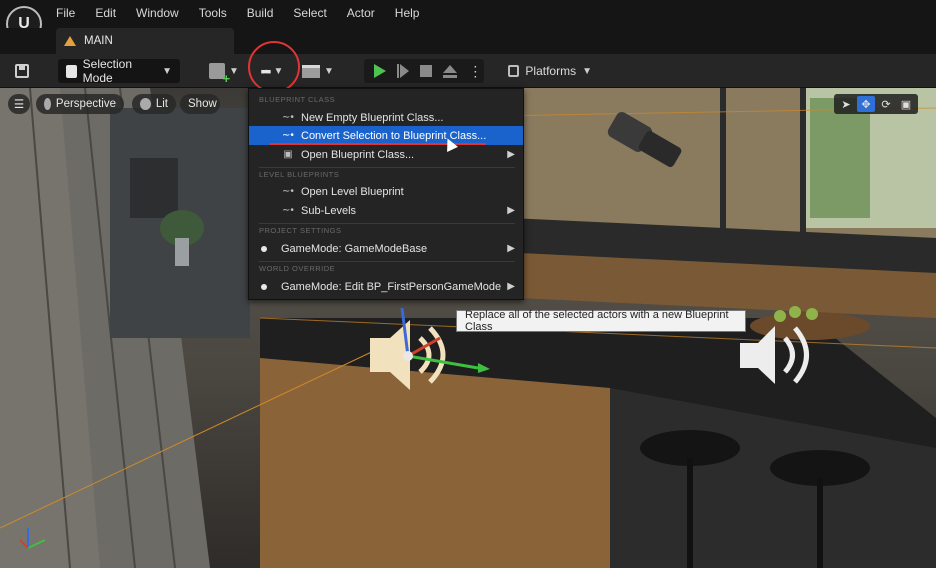  I want to click on add-actor-button: ▼, so click(224, 72).